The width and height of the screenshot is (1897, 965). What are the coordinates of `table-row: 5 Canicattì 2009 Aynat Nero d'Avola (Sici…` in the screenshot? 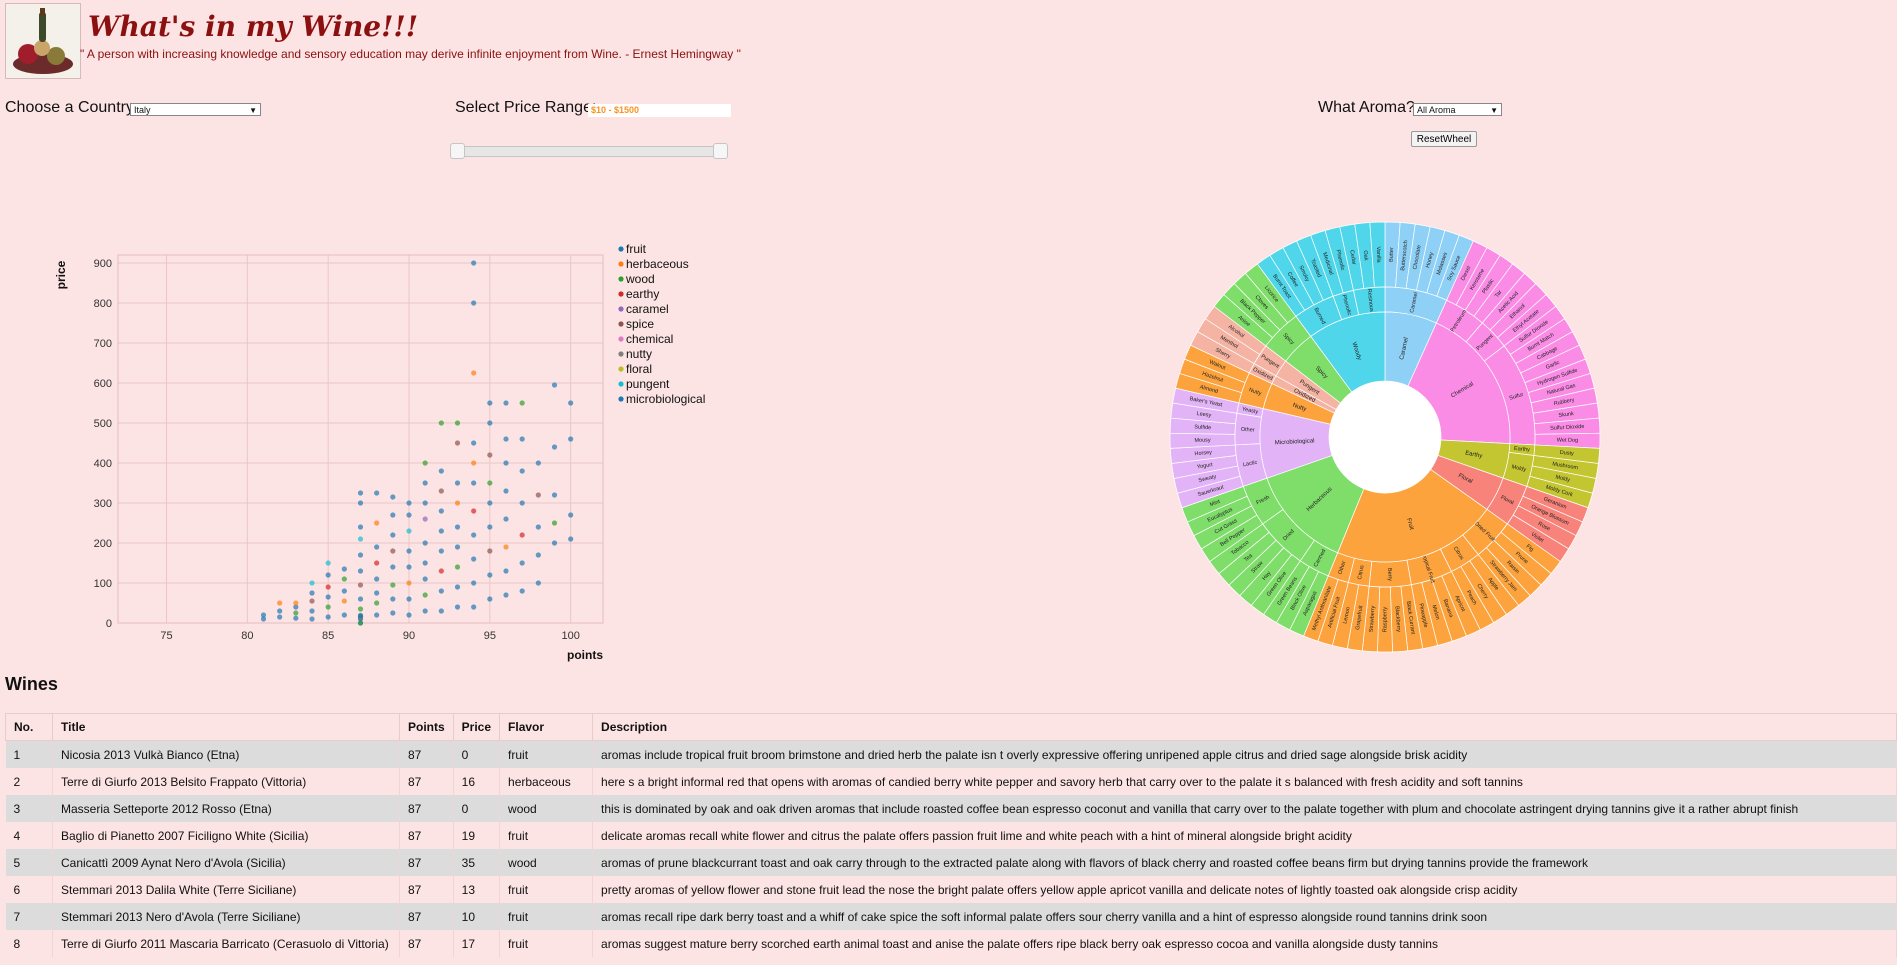 It's located at (951, 862).